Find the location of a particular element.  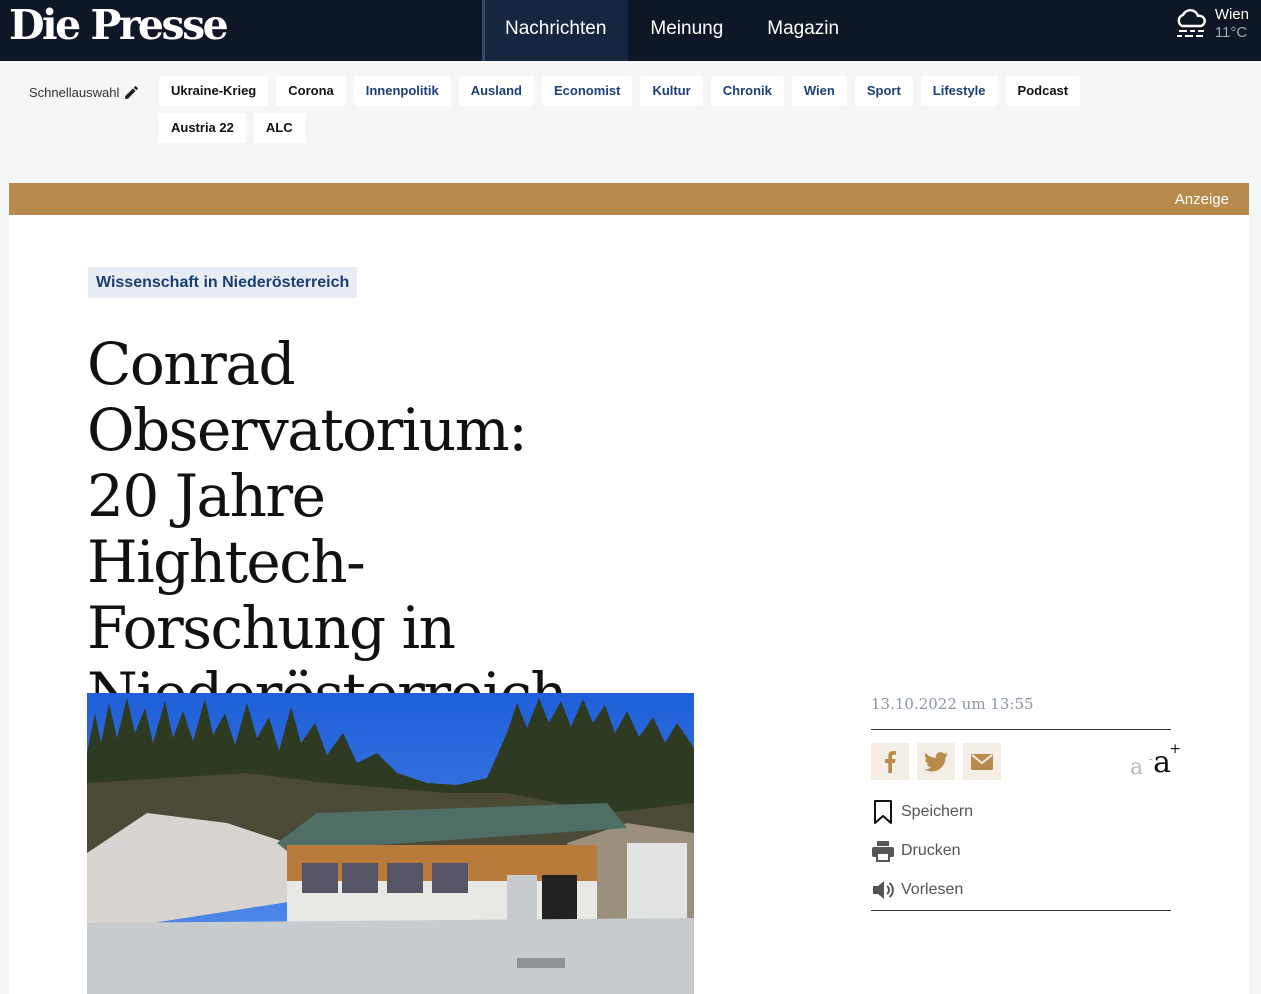

chip-economist: Economist is located at coordinates (587, 91).